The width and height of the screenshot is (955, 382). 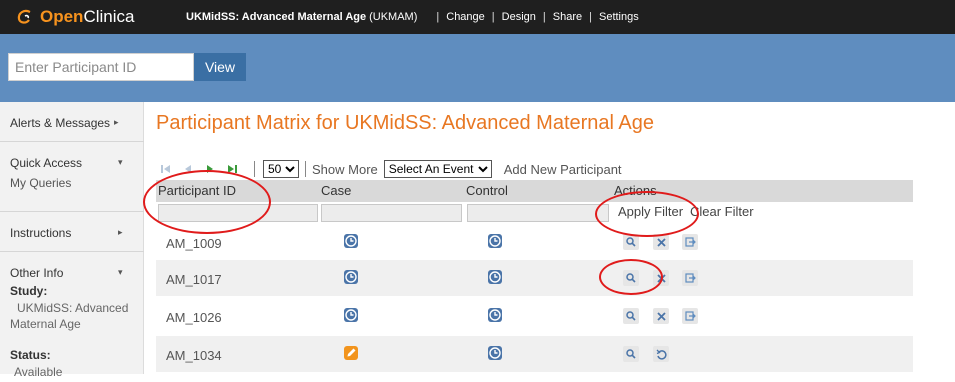 What do you see at coordinates (647, 214) in the screenshot?
I see `annotation-ellipse-apply-filter` at bounding box center [647, 214].